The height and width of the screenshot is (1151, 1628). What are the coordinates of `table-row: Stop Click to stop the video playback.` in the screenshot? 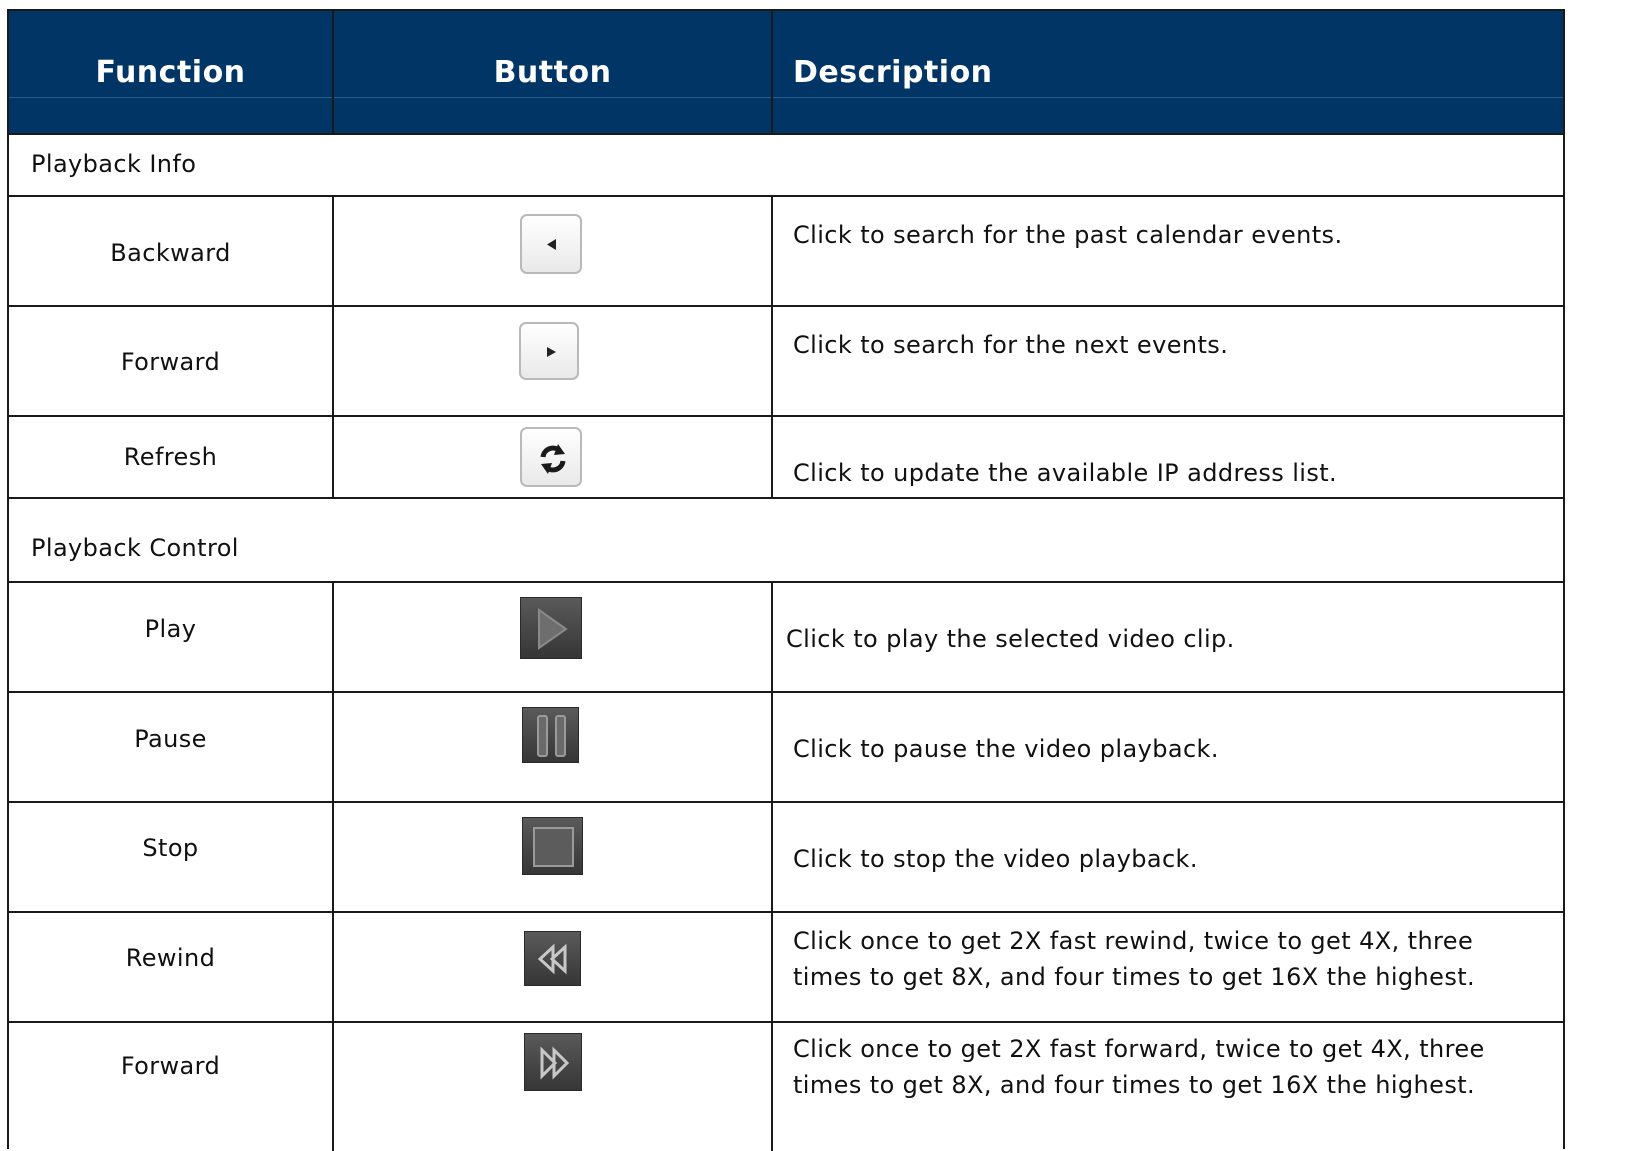 It's located at (786, 858).